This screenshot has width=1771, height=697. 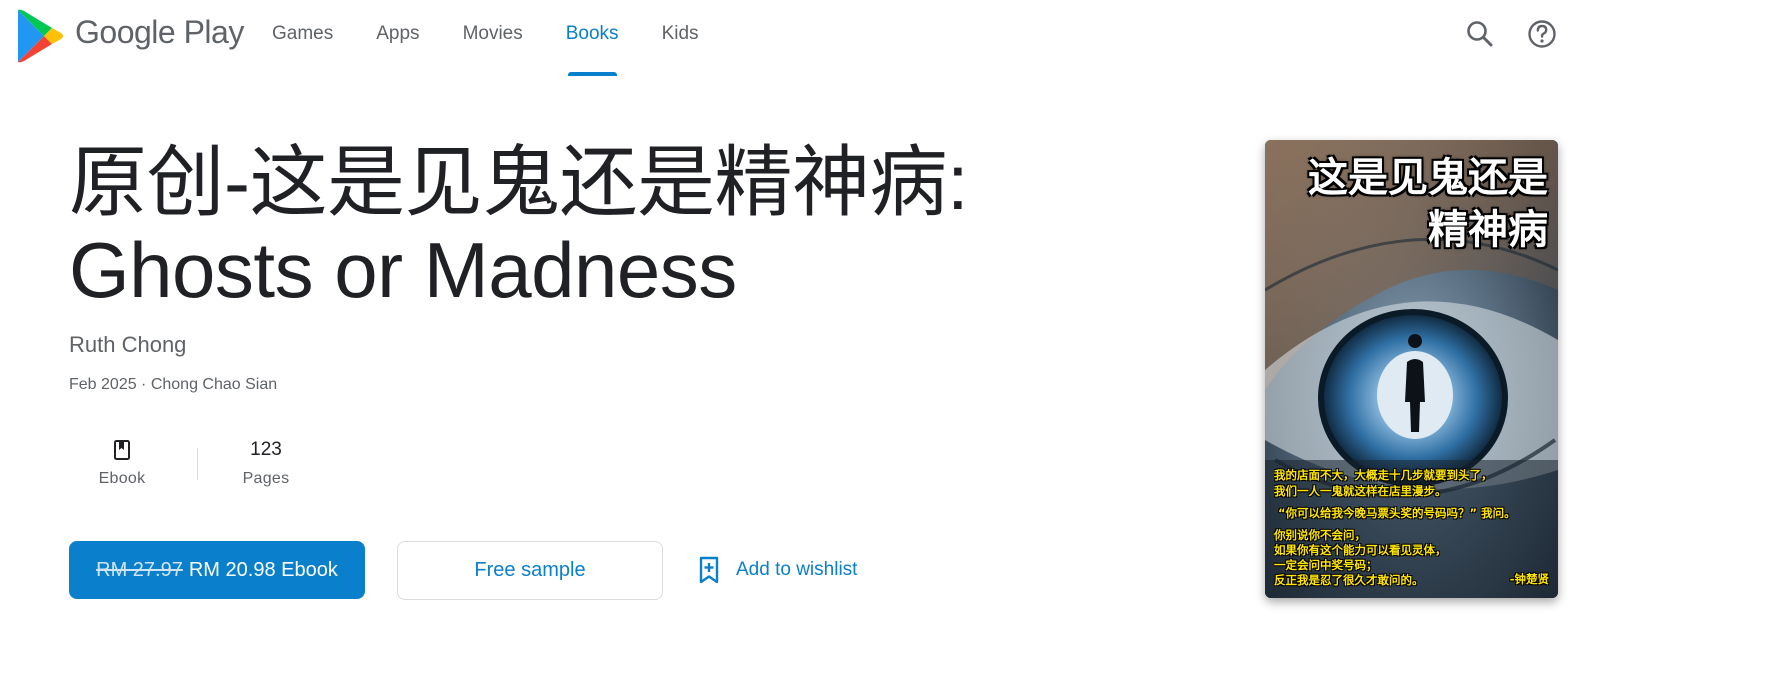 I want to click on help-icon, so click(x=1542, y=34).